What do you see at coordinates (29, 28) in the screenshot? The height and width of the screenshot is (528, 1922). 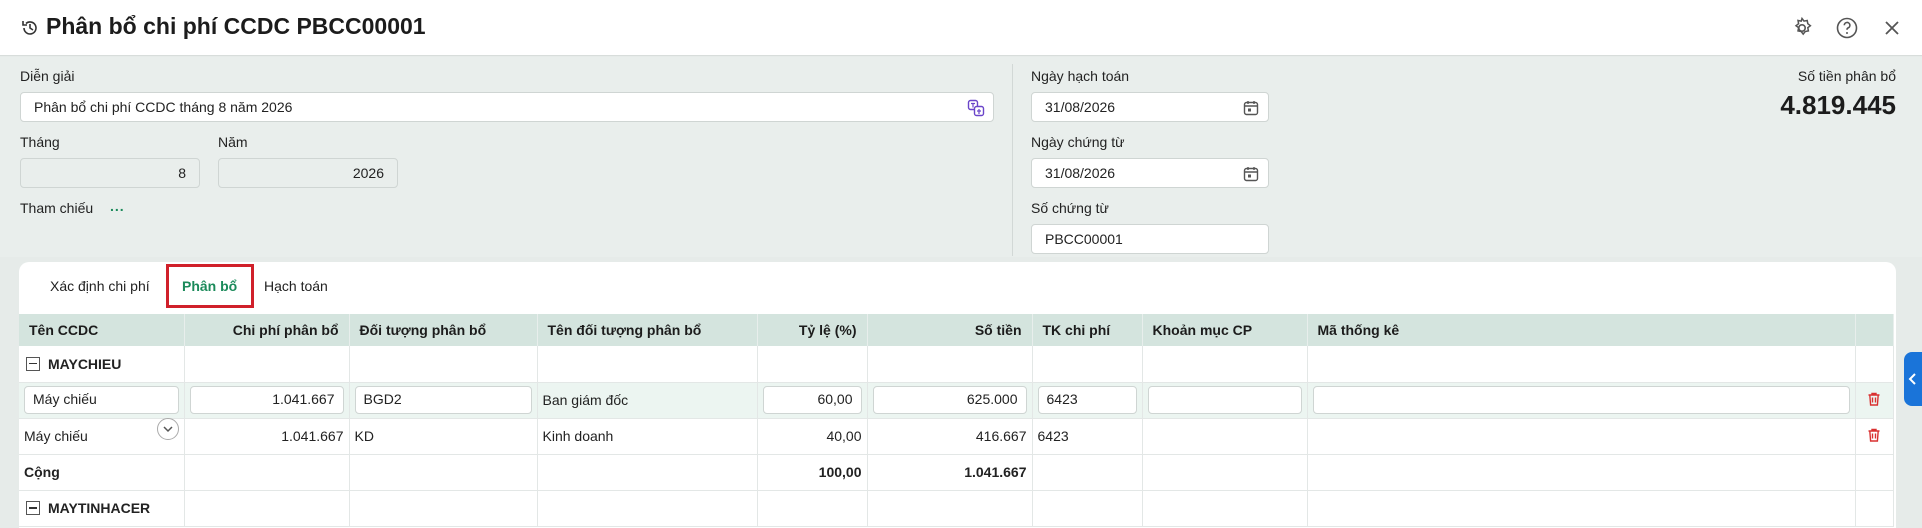 I see `history-icon` at bounding box center [29, 28].